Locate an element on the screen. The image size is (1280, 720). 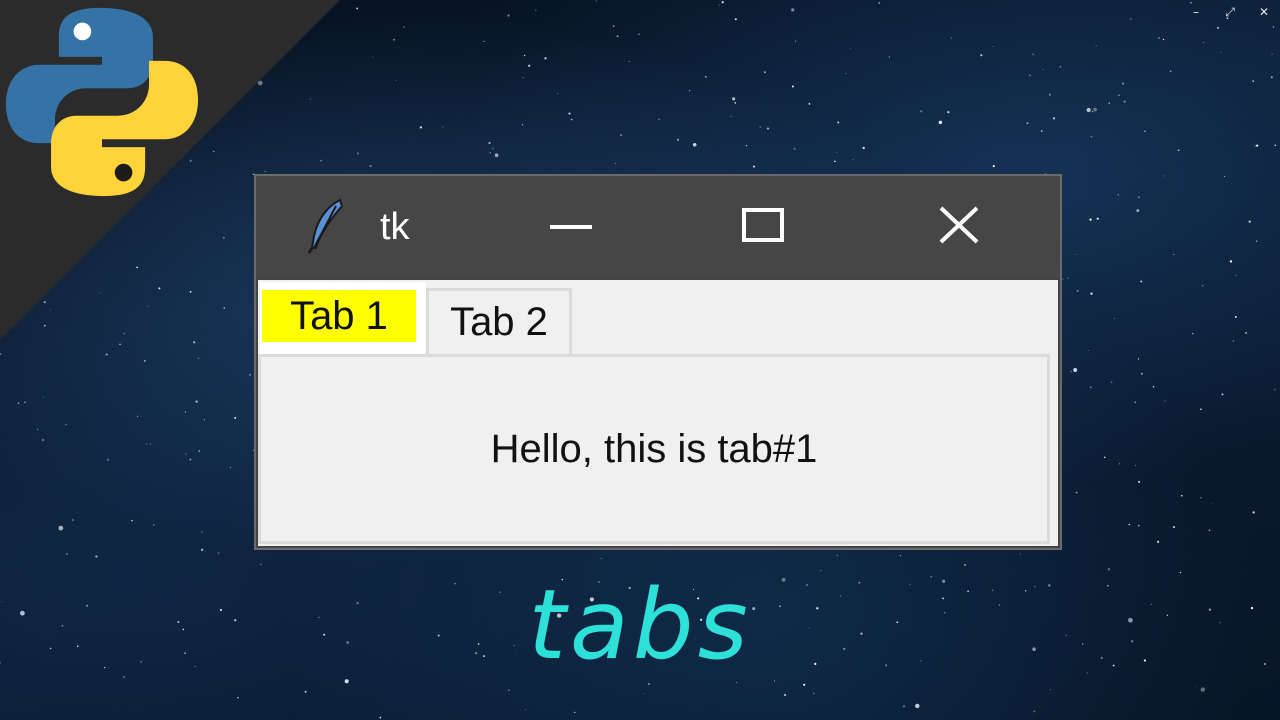
desktop-minimize-icon: – is located at coordinates (1196, 12).